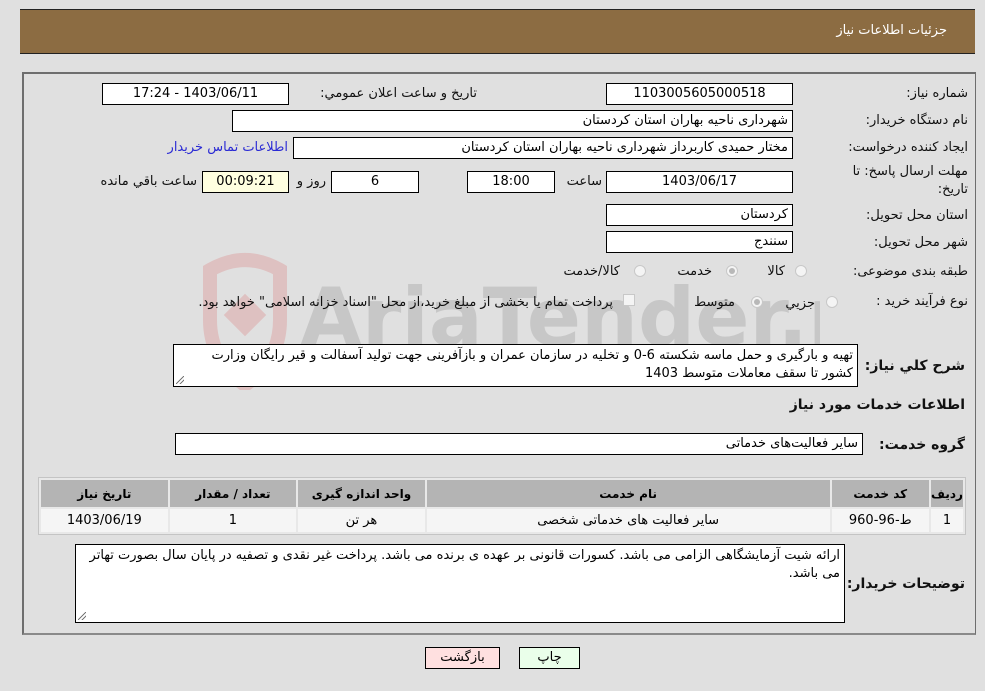 Image resolution: width=985 pixels, height=691 pixels. What do you see at coordinates (910, 271) in the screenshot?
I see `category-label: طبقه بندی موضوعی:` at bounding box center [910, 271].